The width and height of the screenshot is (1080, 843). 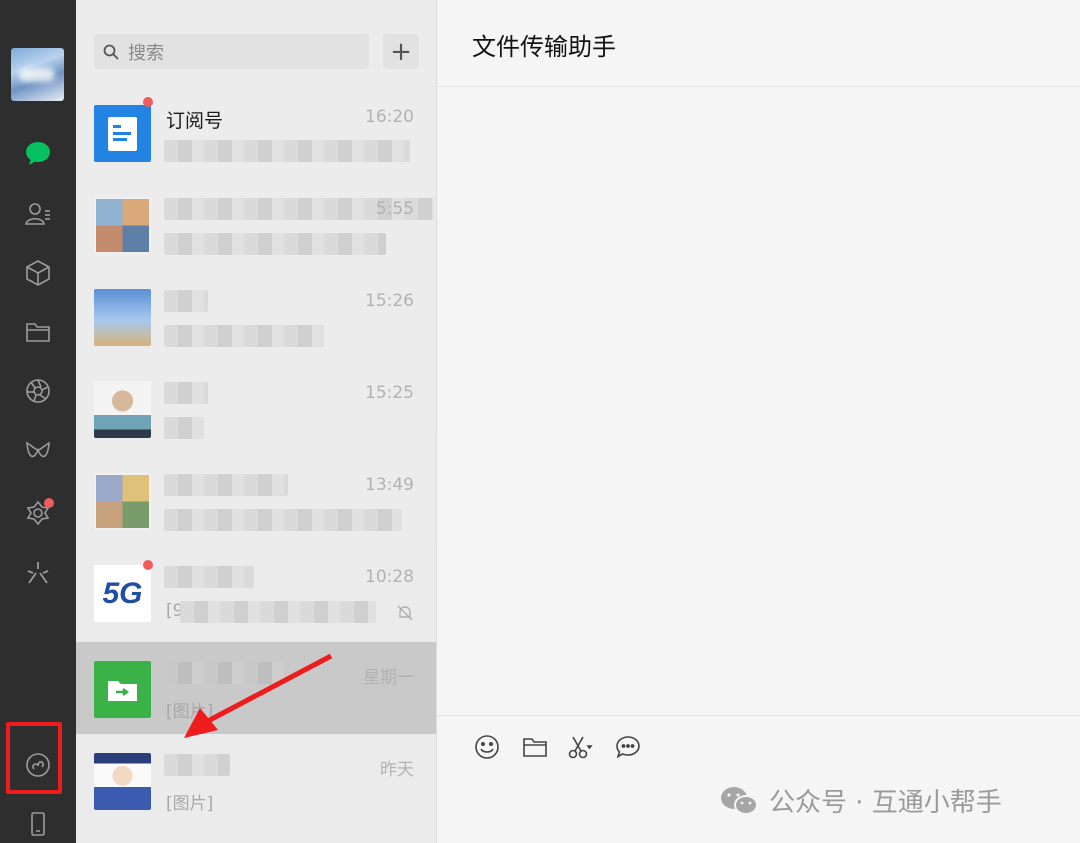 What do you see at coordinates (544, 47) in the screenshot?
I see `chat-title: 文件传输助手` at bounding box center [544, 47].